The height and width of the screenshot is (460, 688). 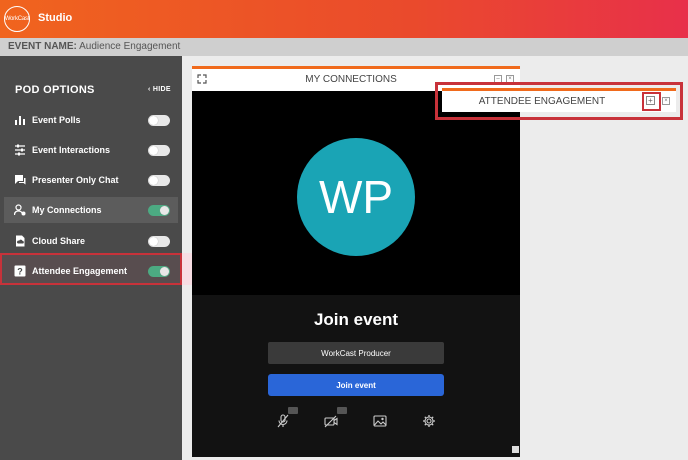 What do you see at coordinates (159, 120) in the screenshot?
I see `event-polls-toggle` at bounding box center [159, 120].